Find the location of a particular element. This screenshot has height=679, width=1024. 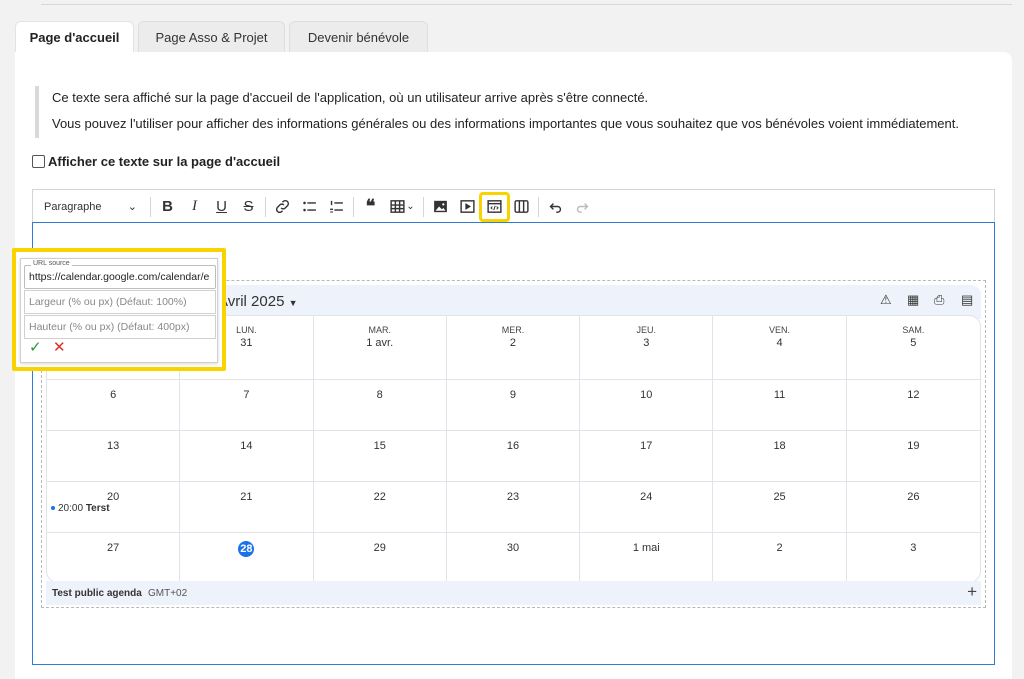

insert-iframe-button is located at coordinates (494, 206).